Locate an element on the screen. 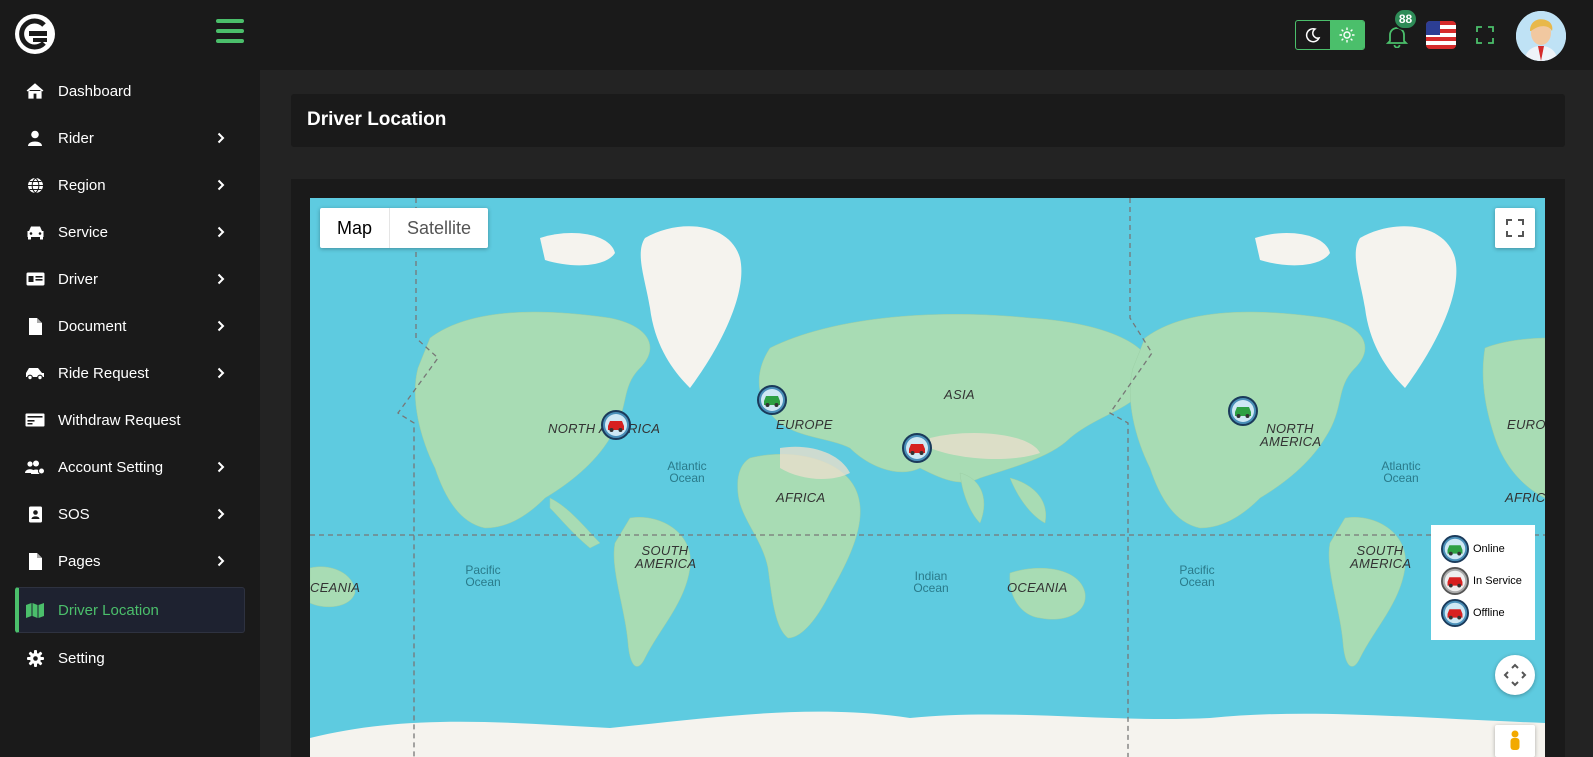 The image size is (1593, 757). legend-label: In Service is located at coordinates (1497, 581).